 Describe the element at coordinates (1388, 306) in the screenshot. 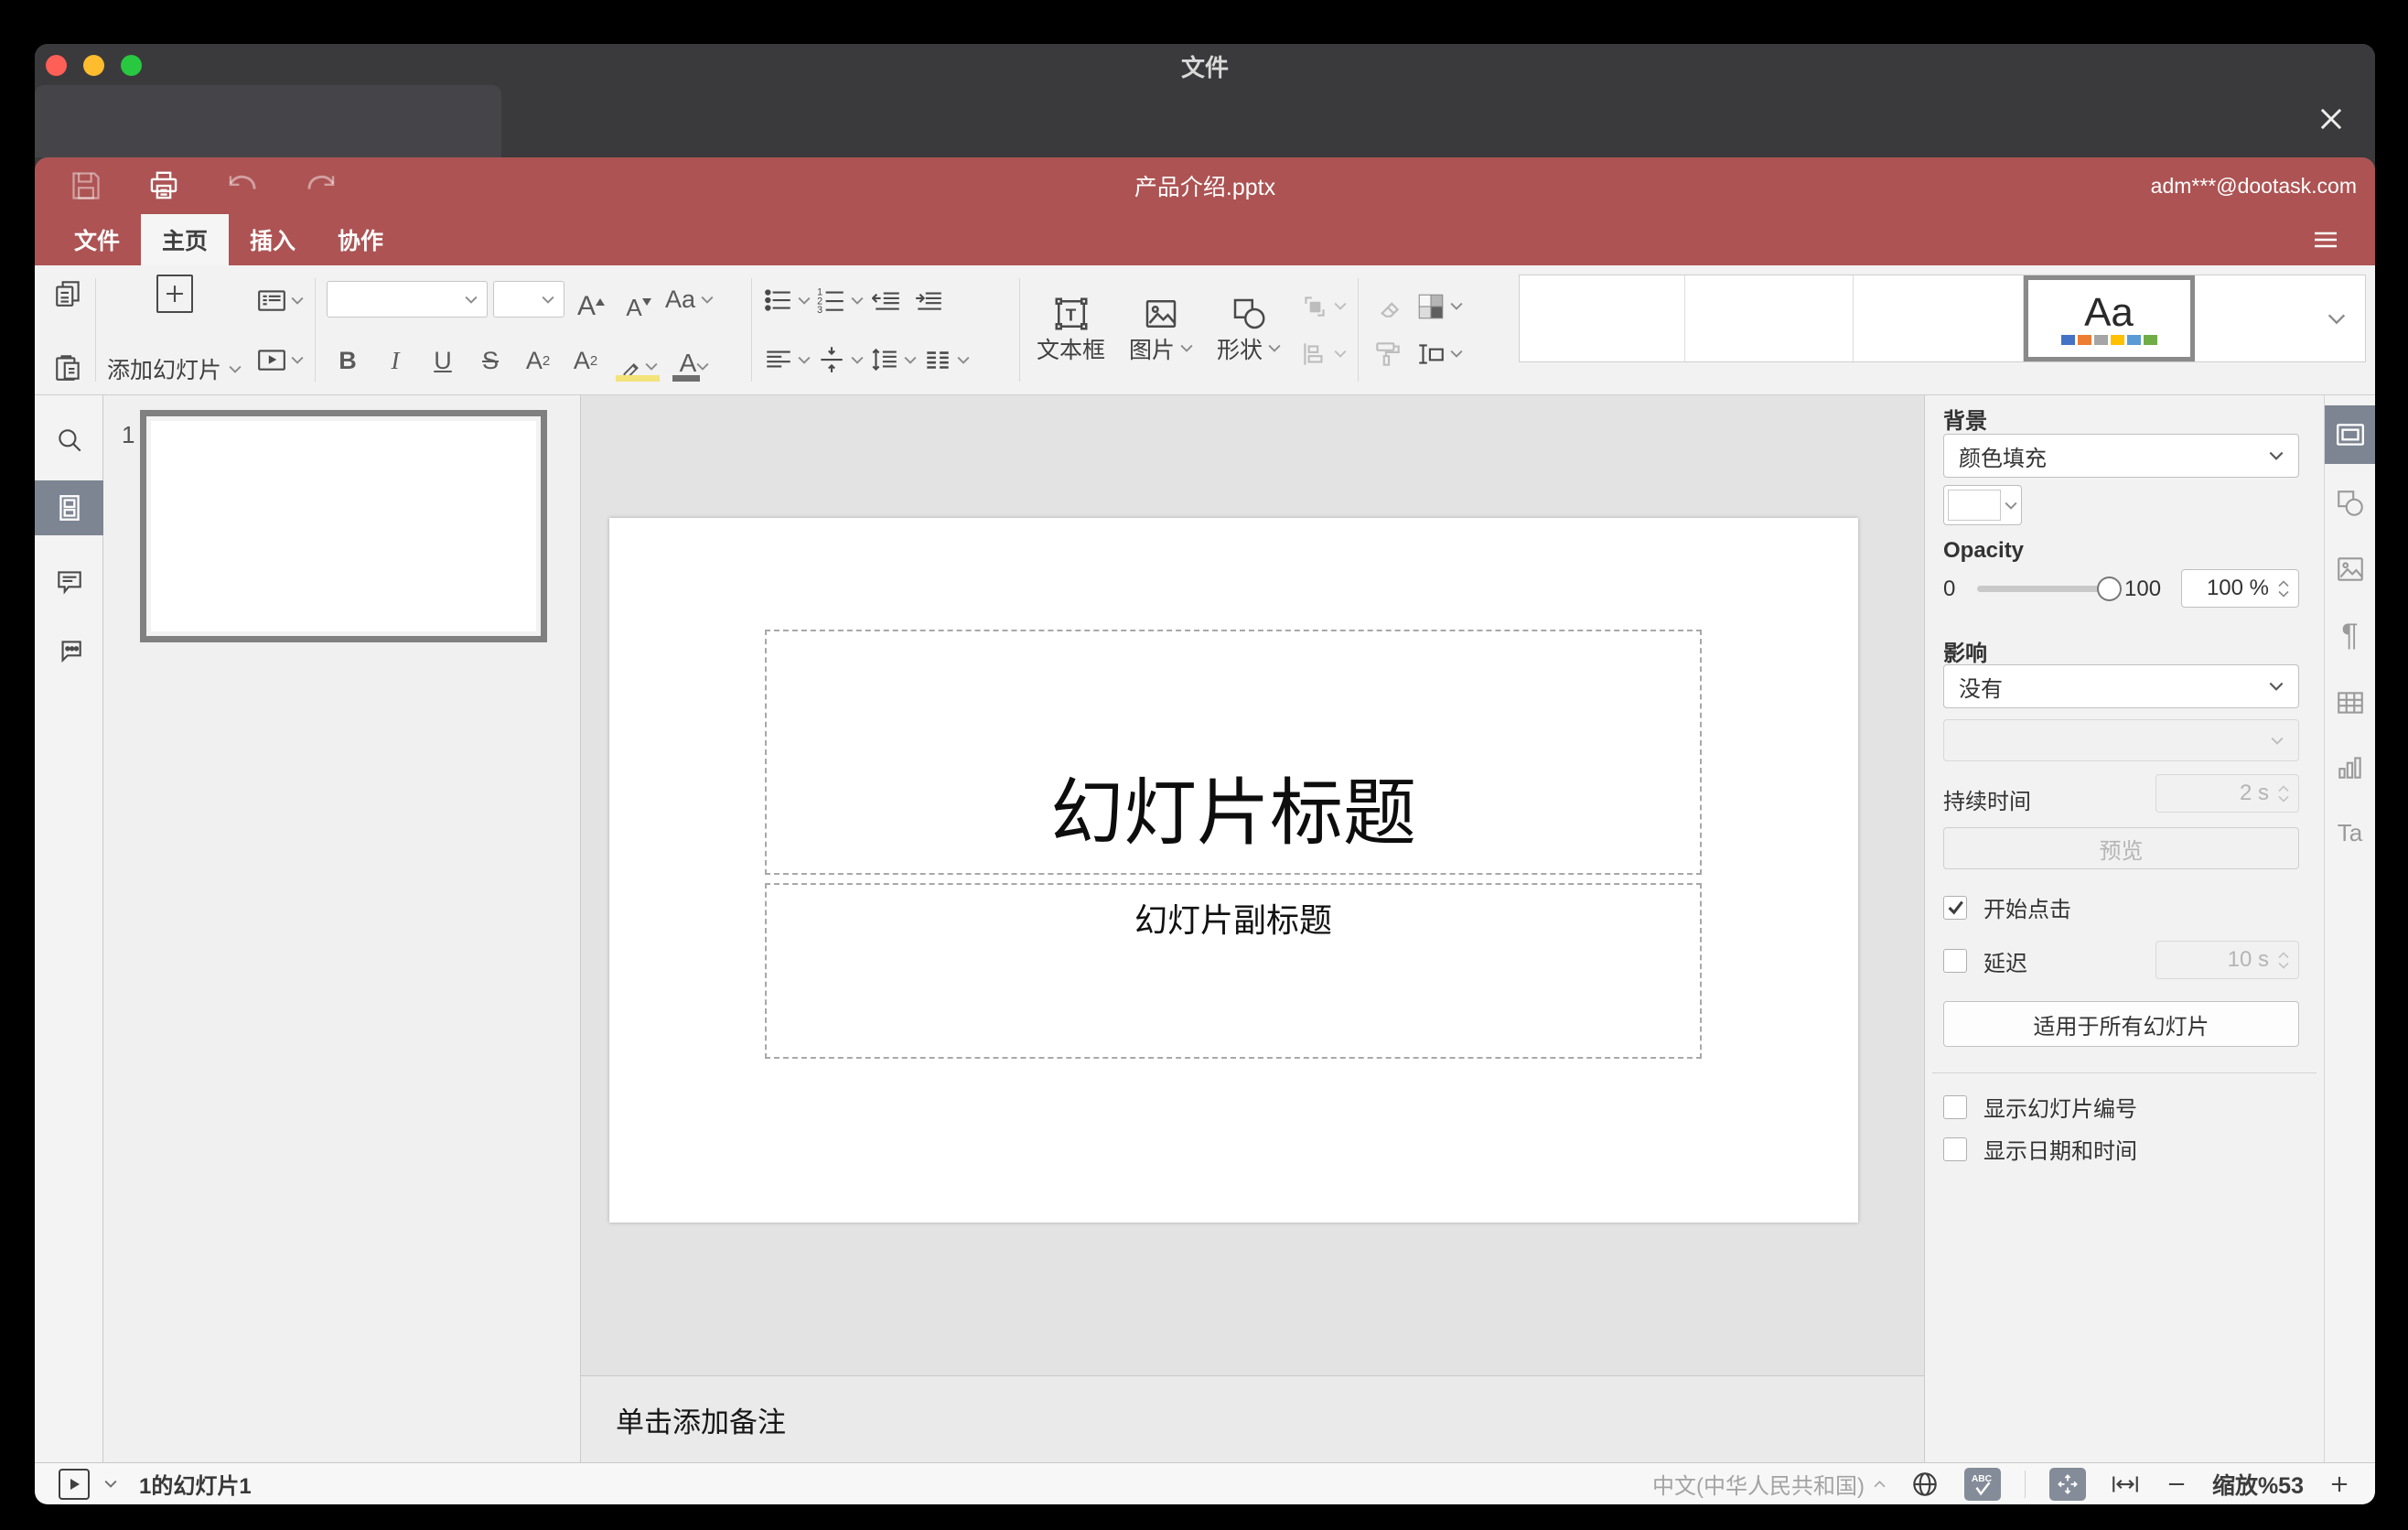

I see `eraser-icon` at that location.